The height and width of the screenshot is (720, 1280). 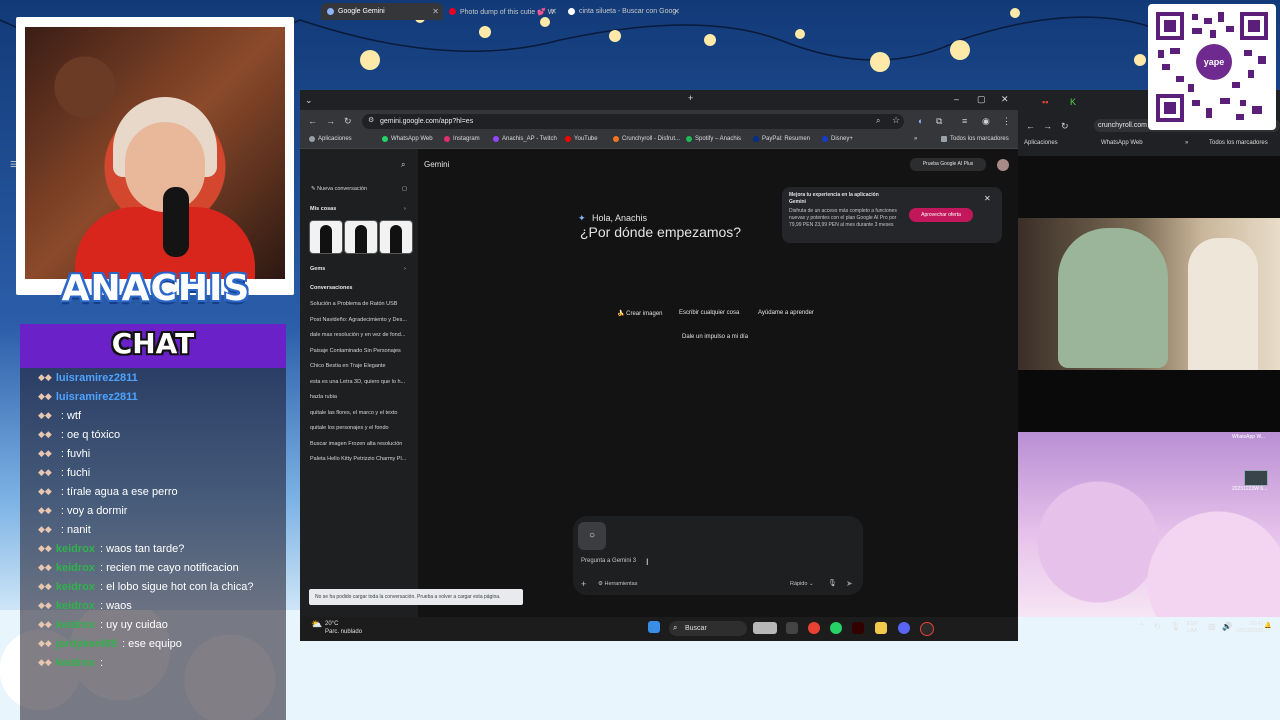 What do you see at coordinates (1006, 121) in the screenshot?
I see `menu-icon: ⋮` at bounding box center [1006, 121].